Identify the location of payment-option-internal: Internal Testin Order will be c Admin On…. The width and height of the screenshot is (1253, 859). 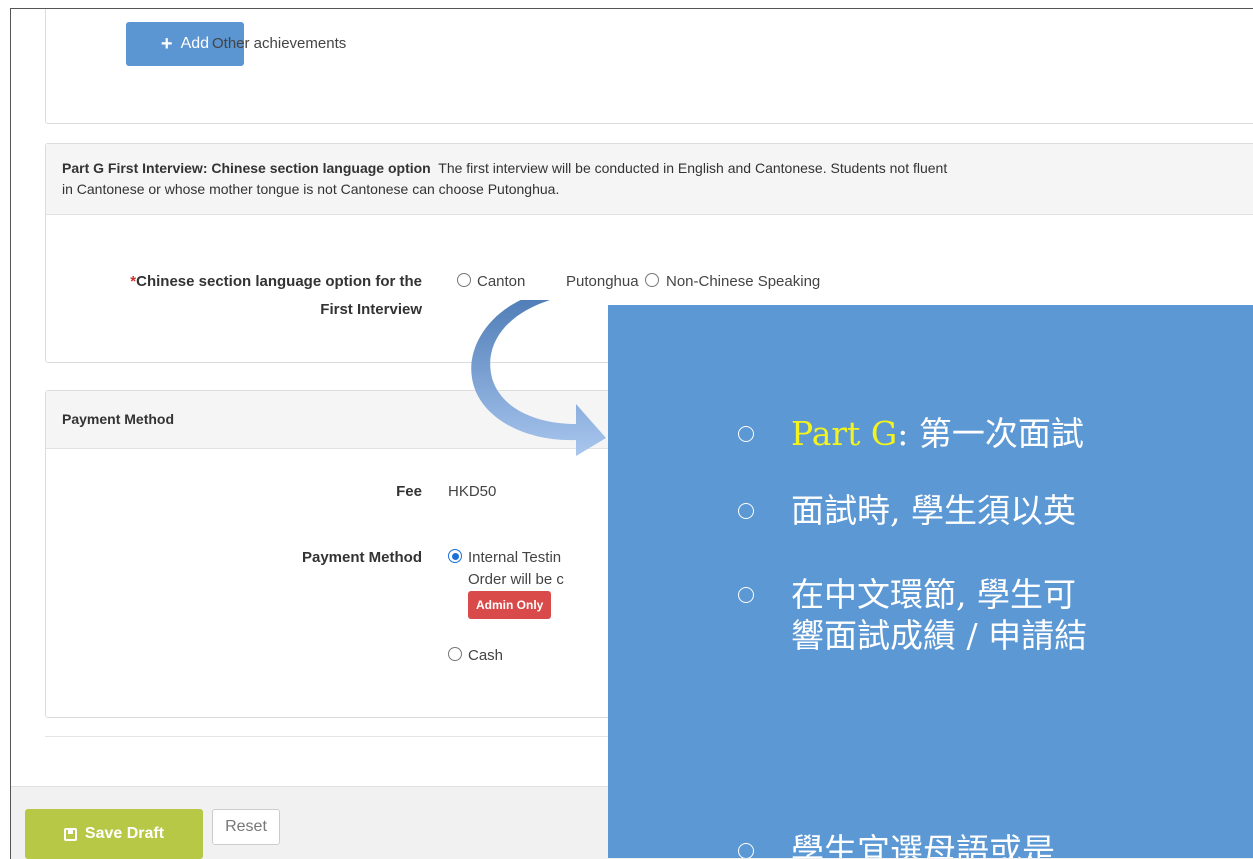
(506, 583).